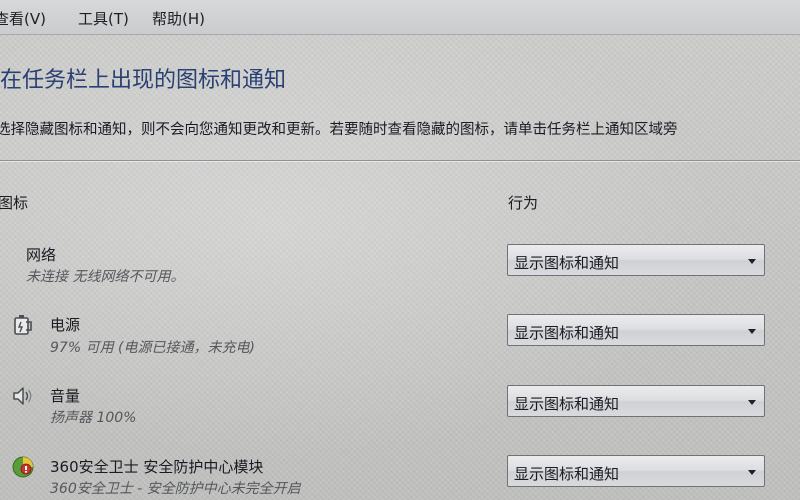 The height and width of the screenshot is (500, 800). I want to click on menu-view: 查看(V), so click(23, 18).